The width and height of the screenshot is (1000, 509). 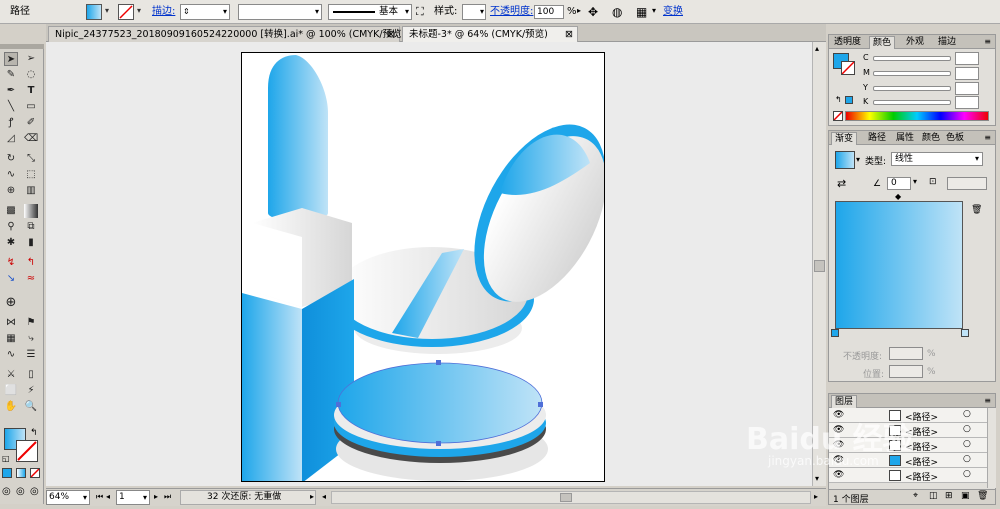 I want to click on tools-panel-grip, so click(x=22, y=46).